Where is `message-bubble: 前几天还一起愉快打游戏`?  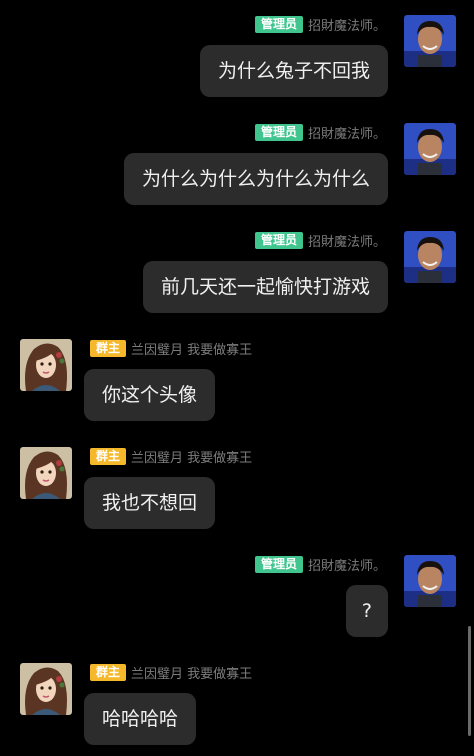 message-bubble: 前几天还一起愉快打游戏 is located at coordinates (265, 287).